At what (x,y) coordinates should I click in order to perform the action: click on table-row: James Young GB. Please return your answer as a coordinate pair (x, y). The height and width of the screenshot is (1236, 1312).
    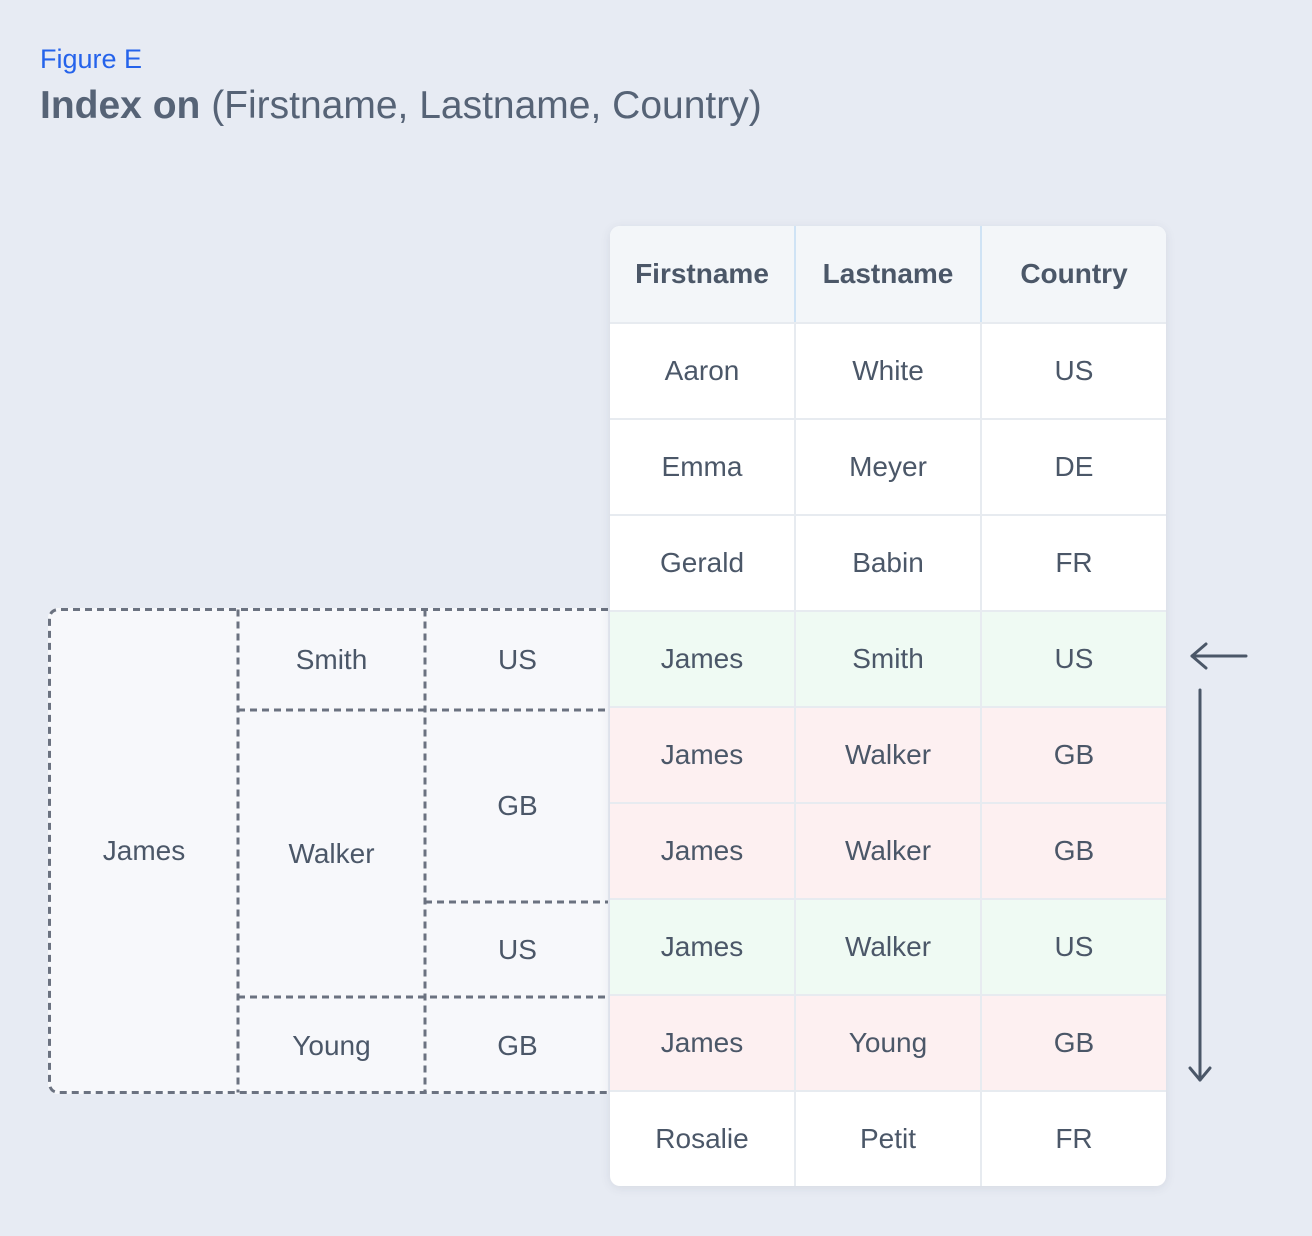
    Looking at the image, I should click on (888, 1042).